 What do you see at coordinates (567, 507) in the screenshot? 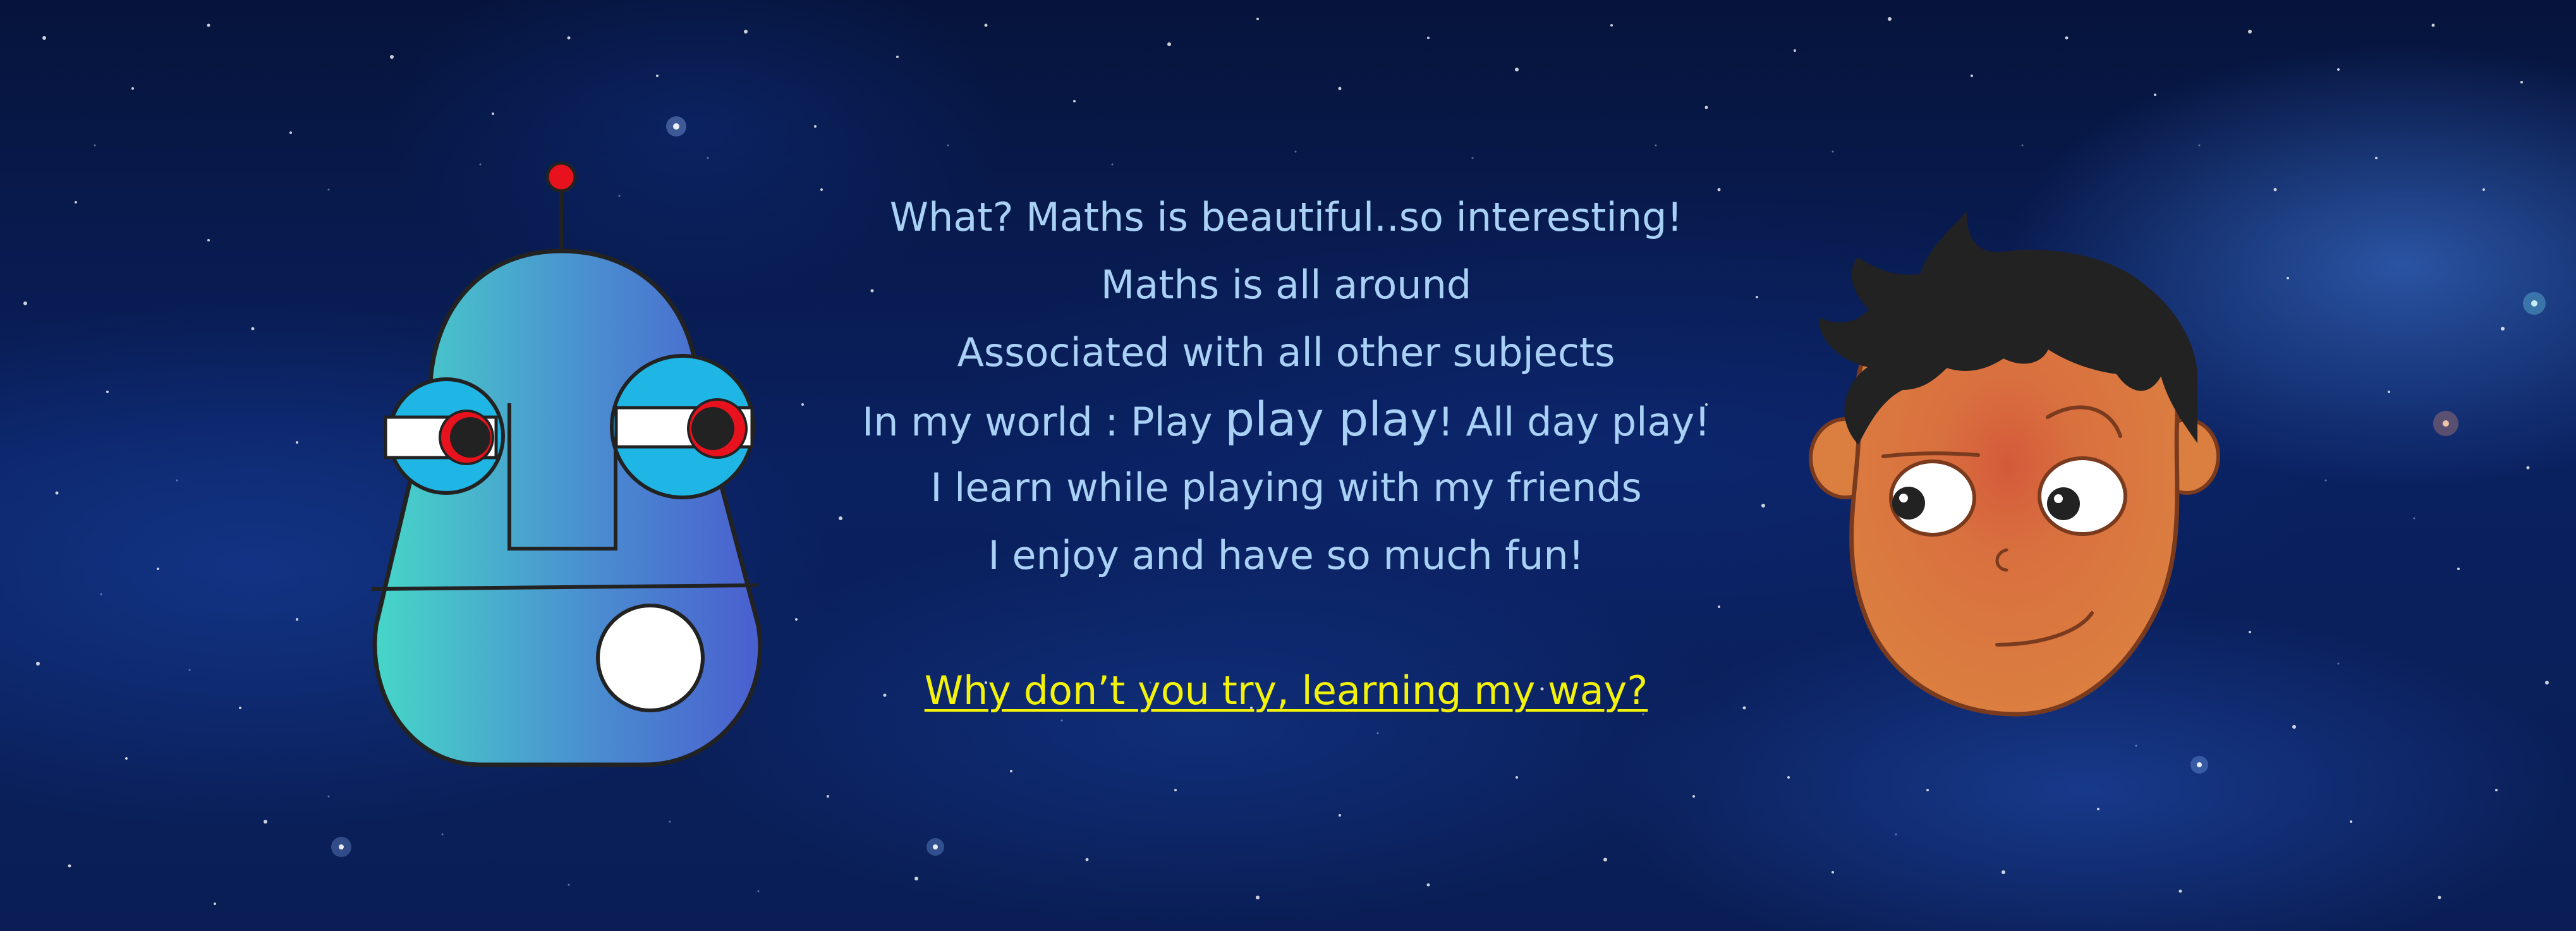
I see `robot-body` at bounding box center [567, 507].